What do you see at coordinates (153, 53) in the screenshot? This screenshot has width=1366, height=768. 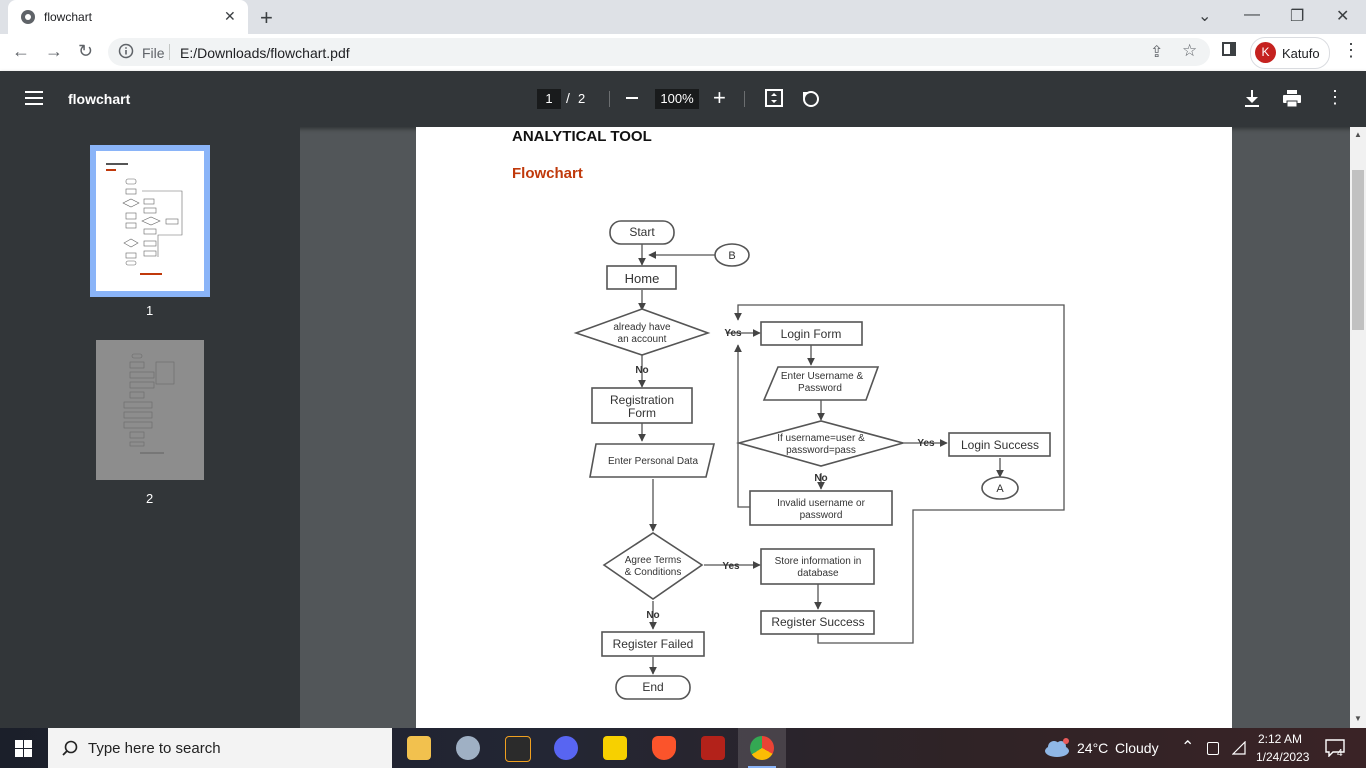 I see `url-scheme-label: File` at bounding box center [153, 53].